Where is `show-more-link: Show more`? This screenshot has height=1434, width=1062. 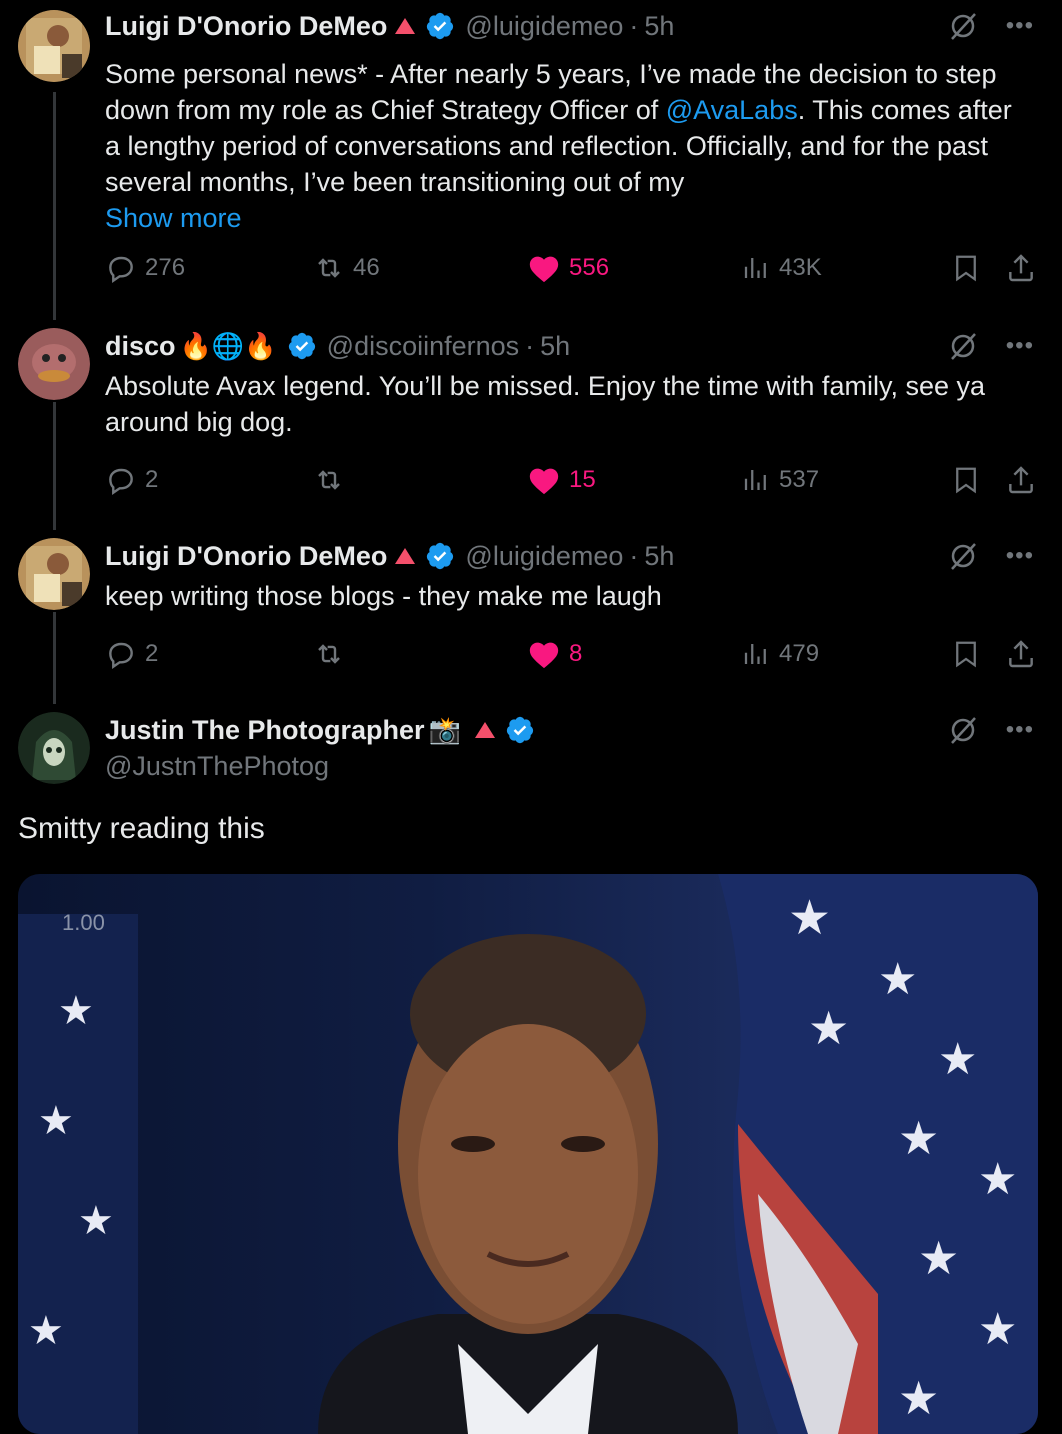
show-more-link: Show more is located at coordinates (569, 218).